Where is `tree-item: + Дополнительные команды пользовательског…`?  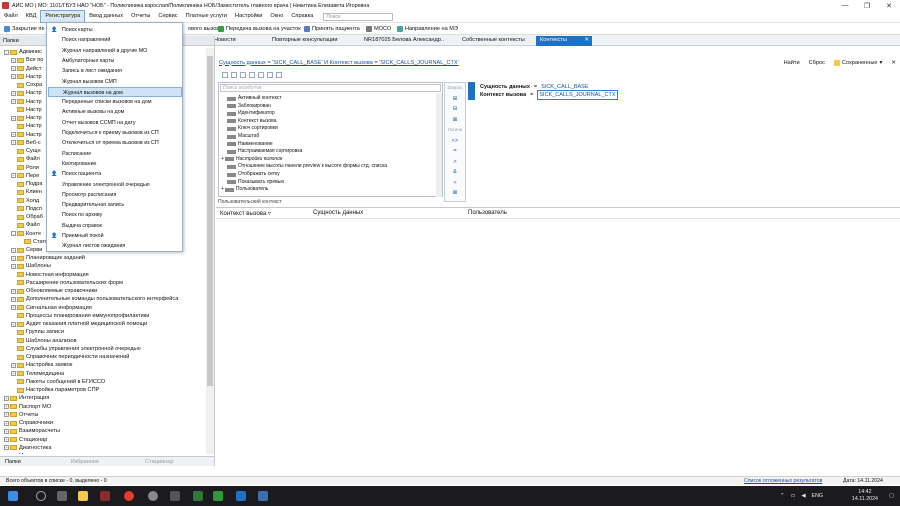
tree-item: + Дополнительные команды пользовательског… is located at coordinates (94, 299).